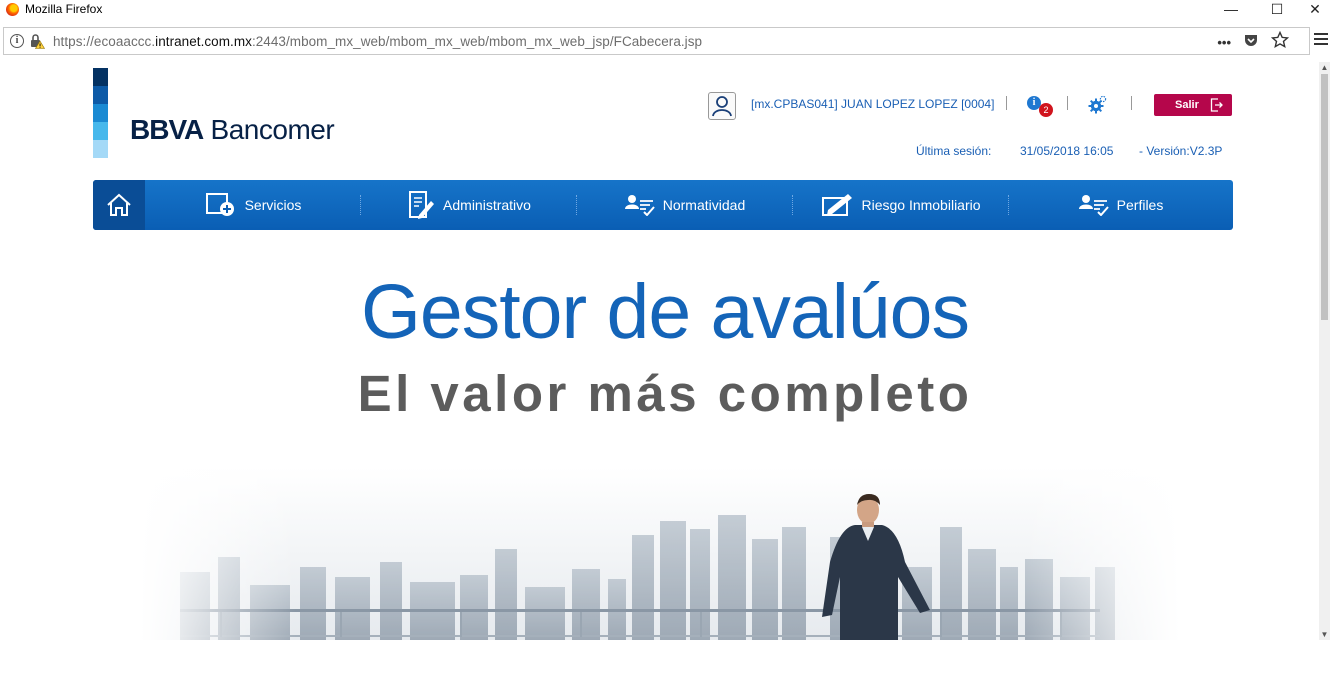  Describe the element at coordinates (1324, 351) in the screenshot. I see `vertical-scrollbar: ▲ ▼` at that location.